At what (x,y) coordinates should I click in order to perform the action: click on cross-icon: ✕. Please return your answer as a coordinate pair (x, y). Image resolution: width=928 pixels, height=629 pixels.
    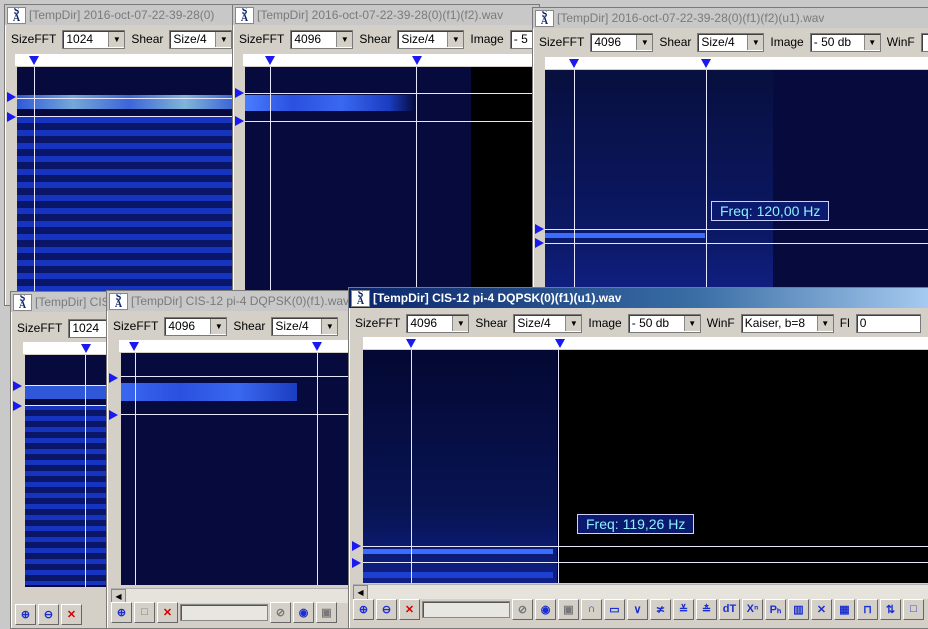
    Looking at the image, I should click on (821, 609).